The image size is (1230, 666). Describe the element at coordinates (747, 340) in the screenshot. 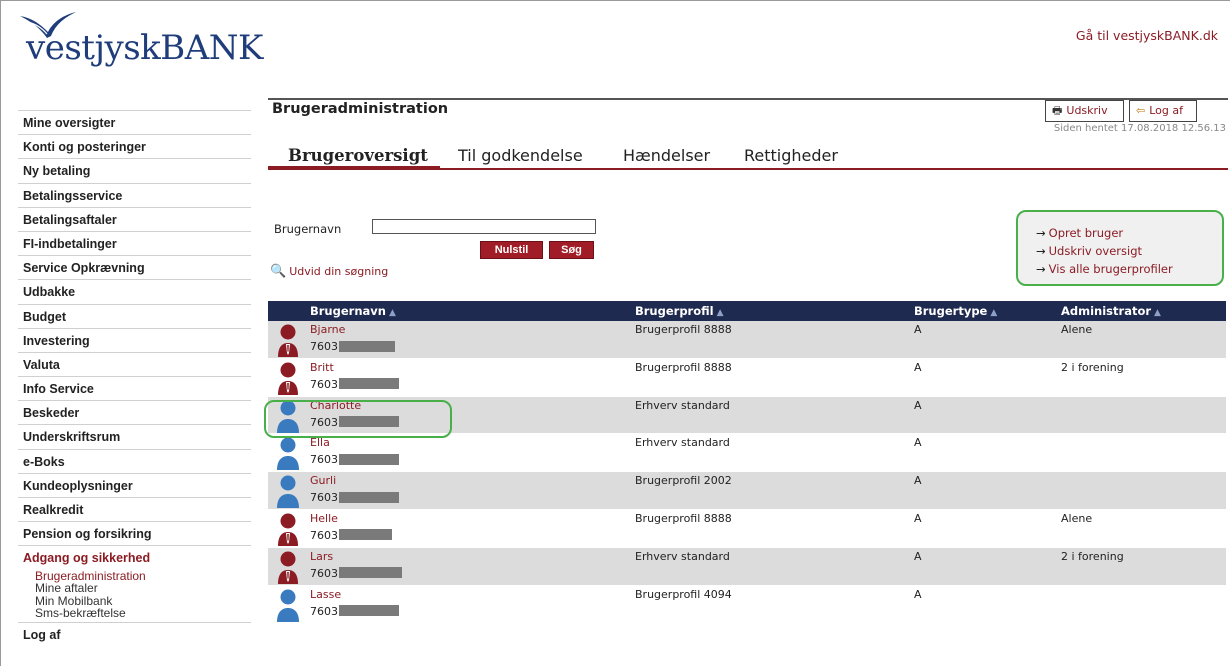

I see `table-row: Bjarne 7603 Brugerprofil 8888 A Alene` at that location.